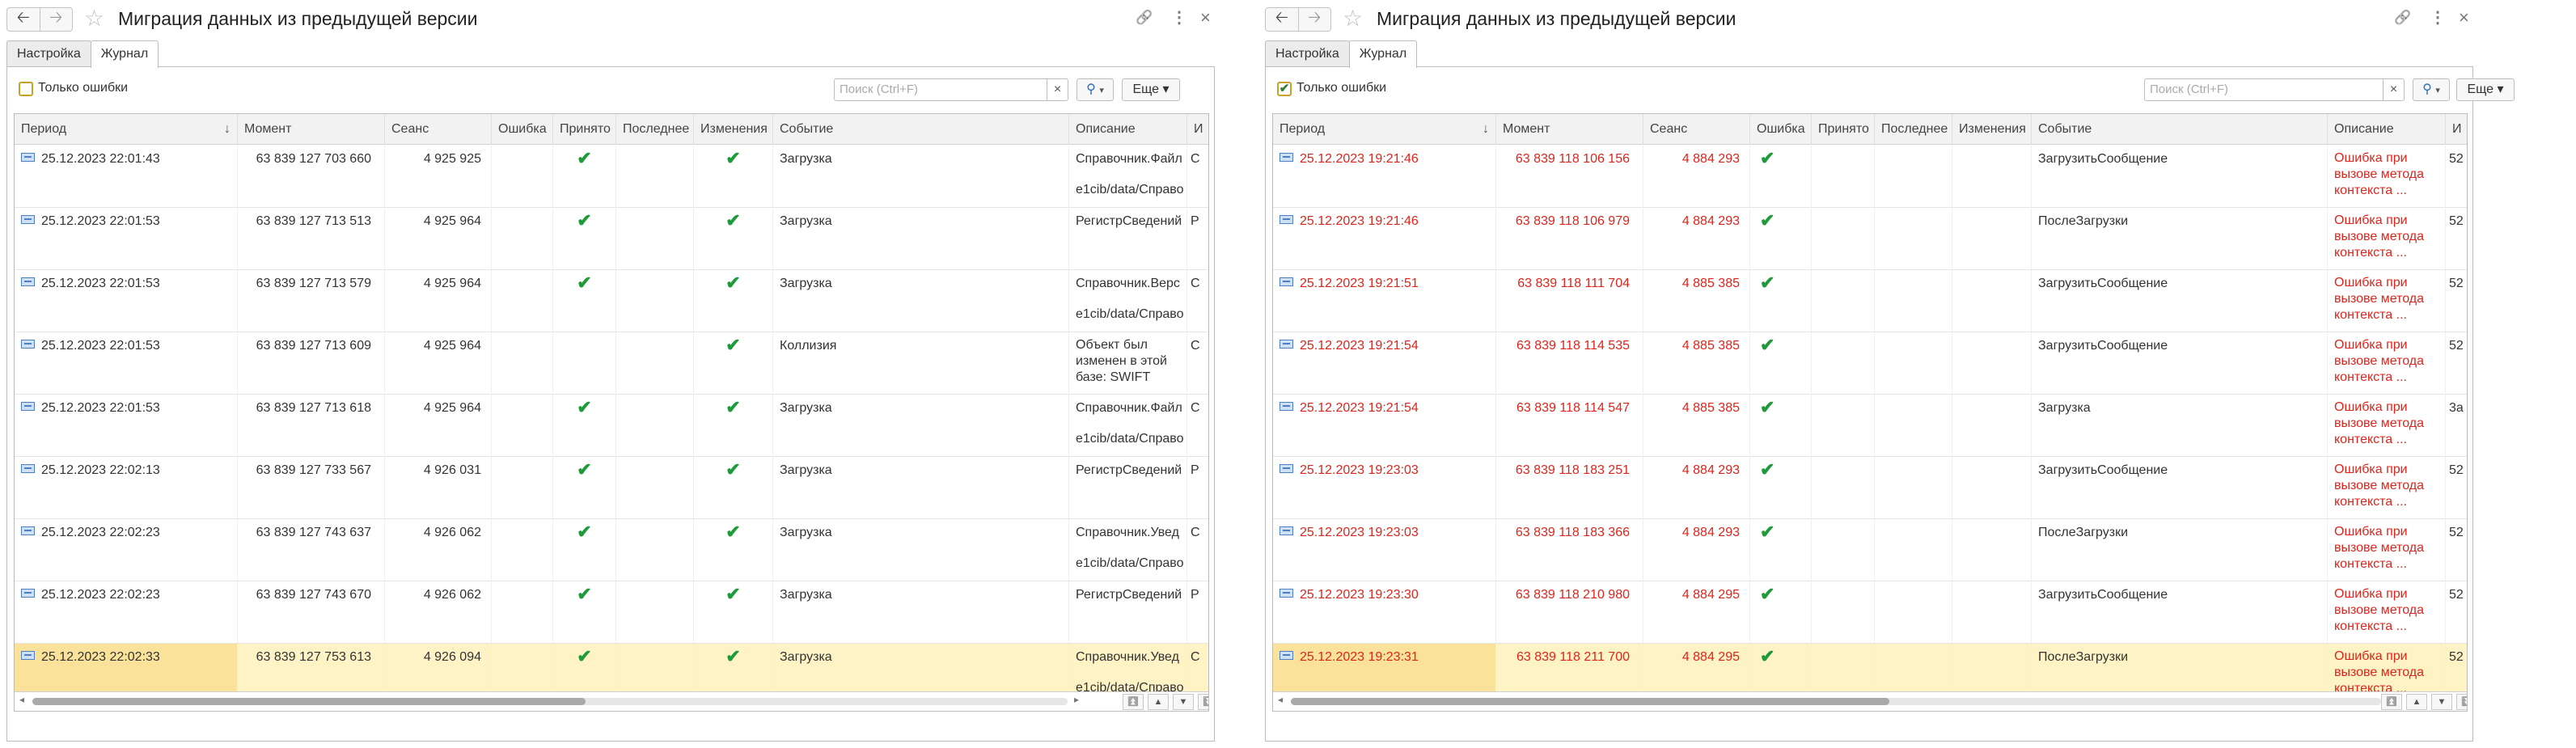 This screenshot has height=748, width=2576. I want to click on col-last-cell, so click(1914, 301).